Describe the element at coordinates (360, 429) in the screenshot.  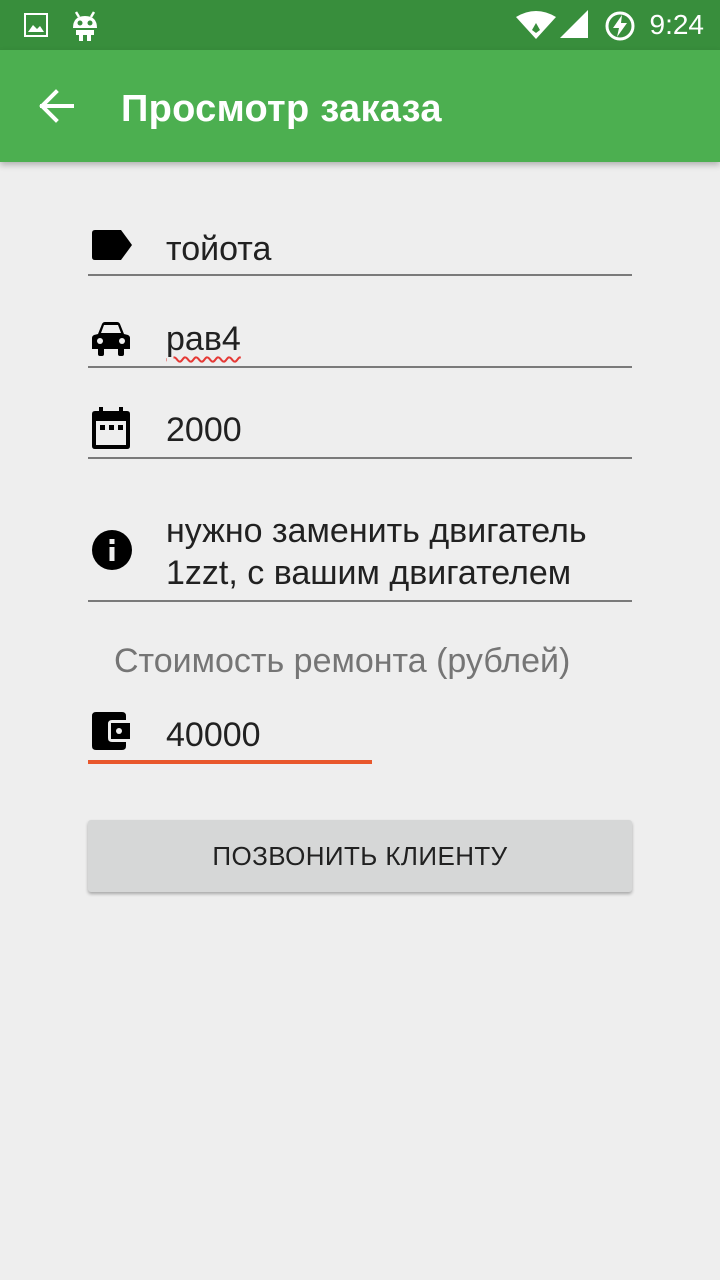
I see `year-field: 2000` at that location.